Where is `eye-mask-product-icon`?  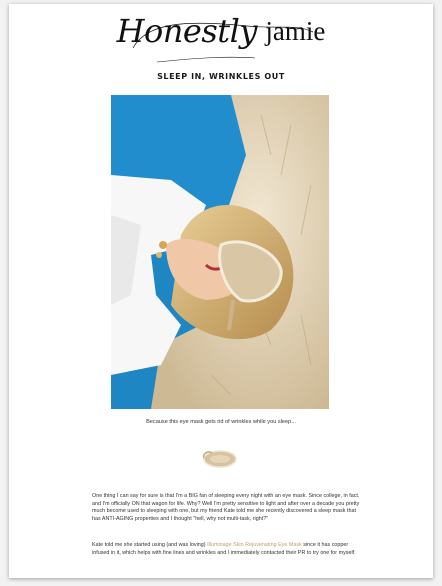 eye-mask-product-icon is located at coordinates (219, 459).